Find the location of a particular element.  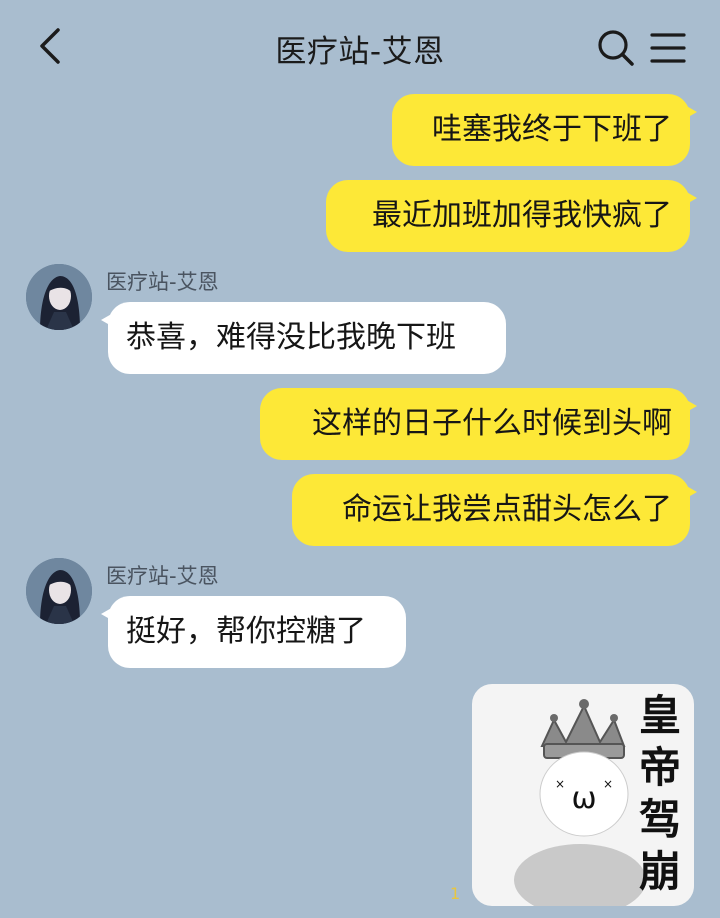

message-bubble-outgoing: 命运让我尝点甜头怎么了 is located at coordinates (494, 510).